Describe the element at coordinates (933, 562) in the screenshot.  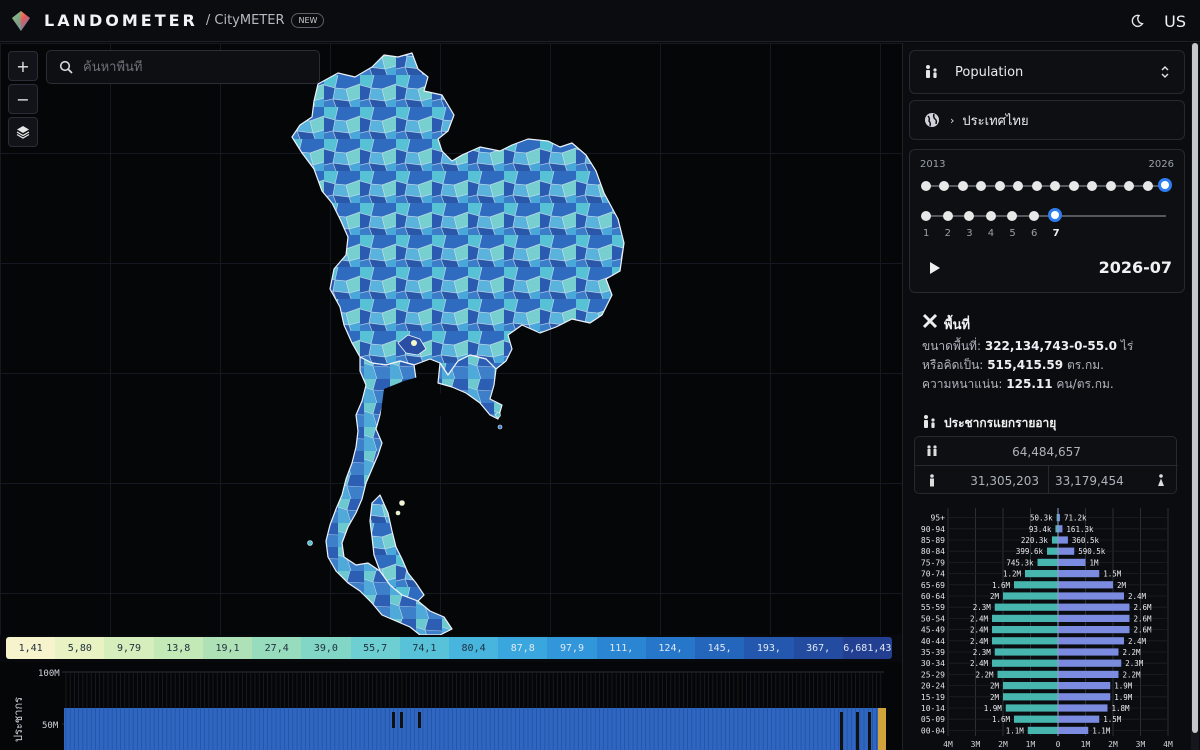
I see `pyramid-age-label: 75-79` at that location.